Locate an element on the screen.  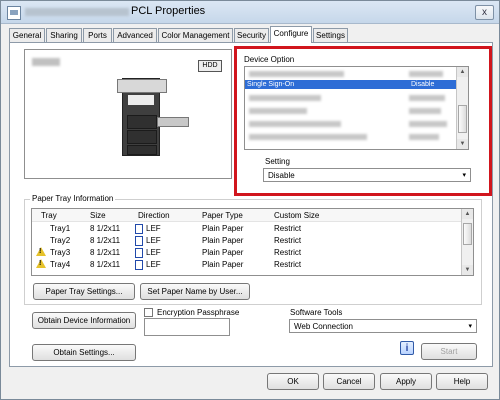
column-header: Custom Size is located at coordinates (297, 215).